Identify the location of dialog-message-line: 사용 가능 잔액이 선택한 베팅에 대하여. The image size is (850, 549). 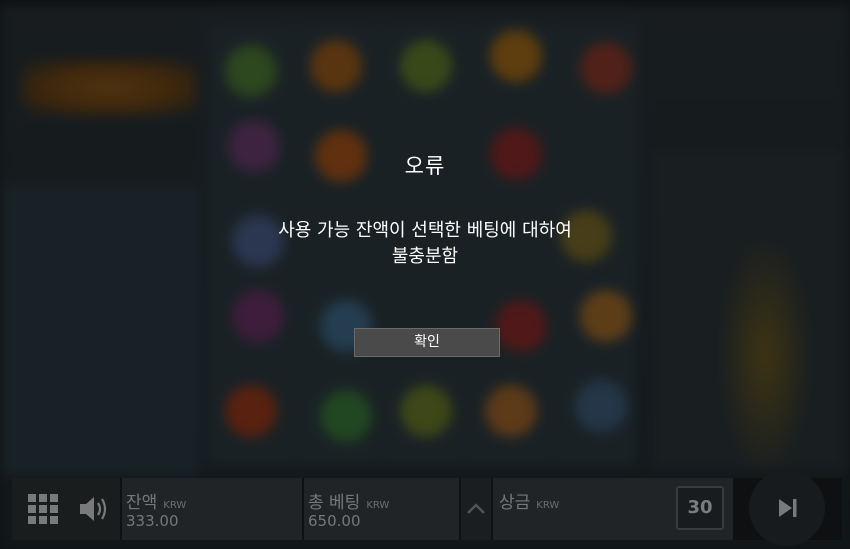
(425, 230).